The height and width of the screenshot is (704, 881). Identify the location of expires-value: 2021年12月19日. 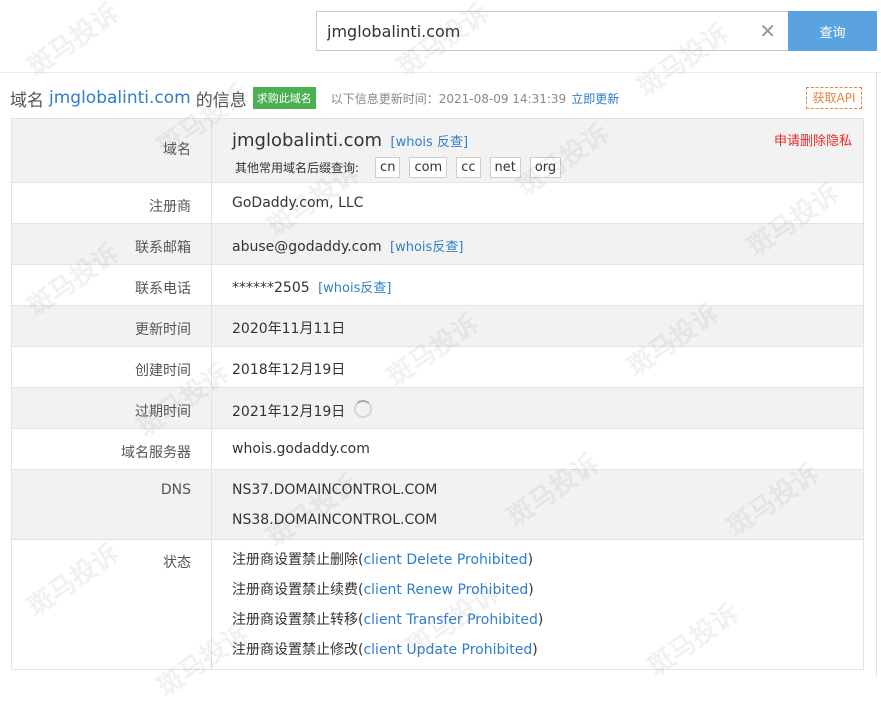
(289, 412).